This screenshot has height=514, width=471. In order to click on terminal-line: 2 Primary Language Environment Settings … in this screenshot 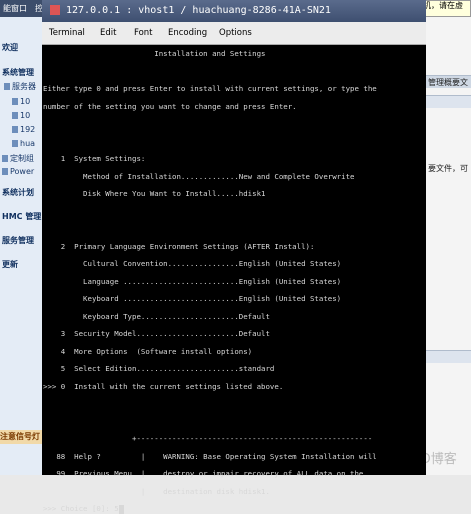, I will do `click(179, 246)`.